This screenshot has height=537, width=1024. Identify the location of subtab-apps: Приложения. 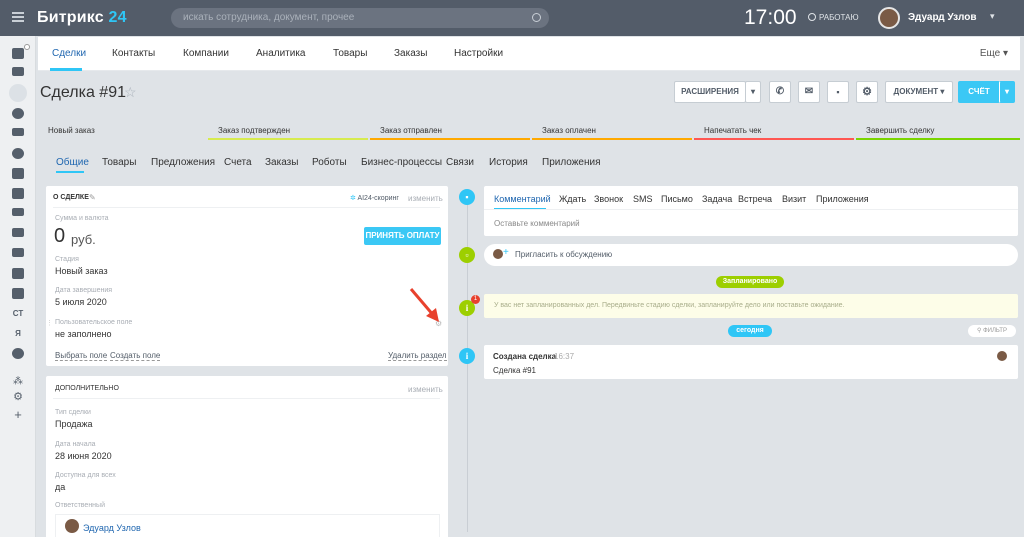
(571, 162).